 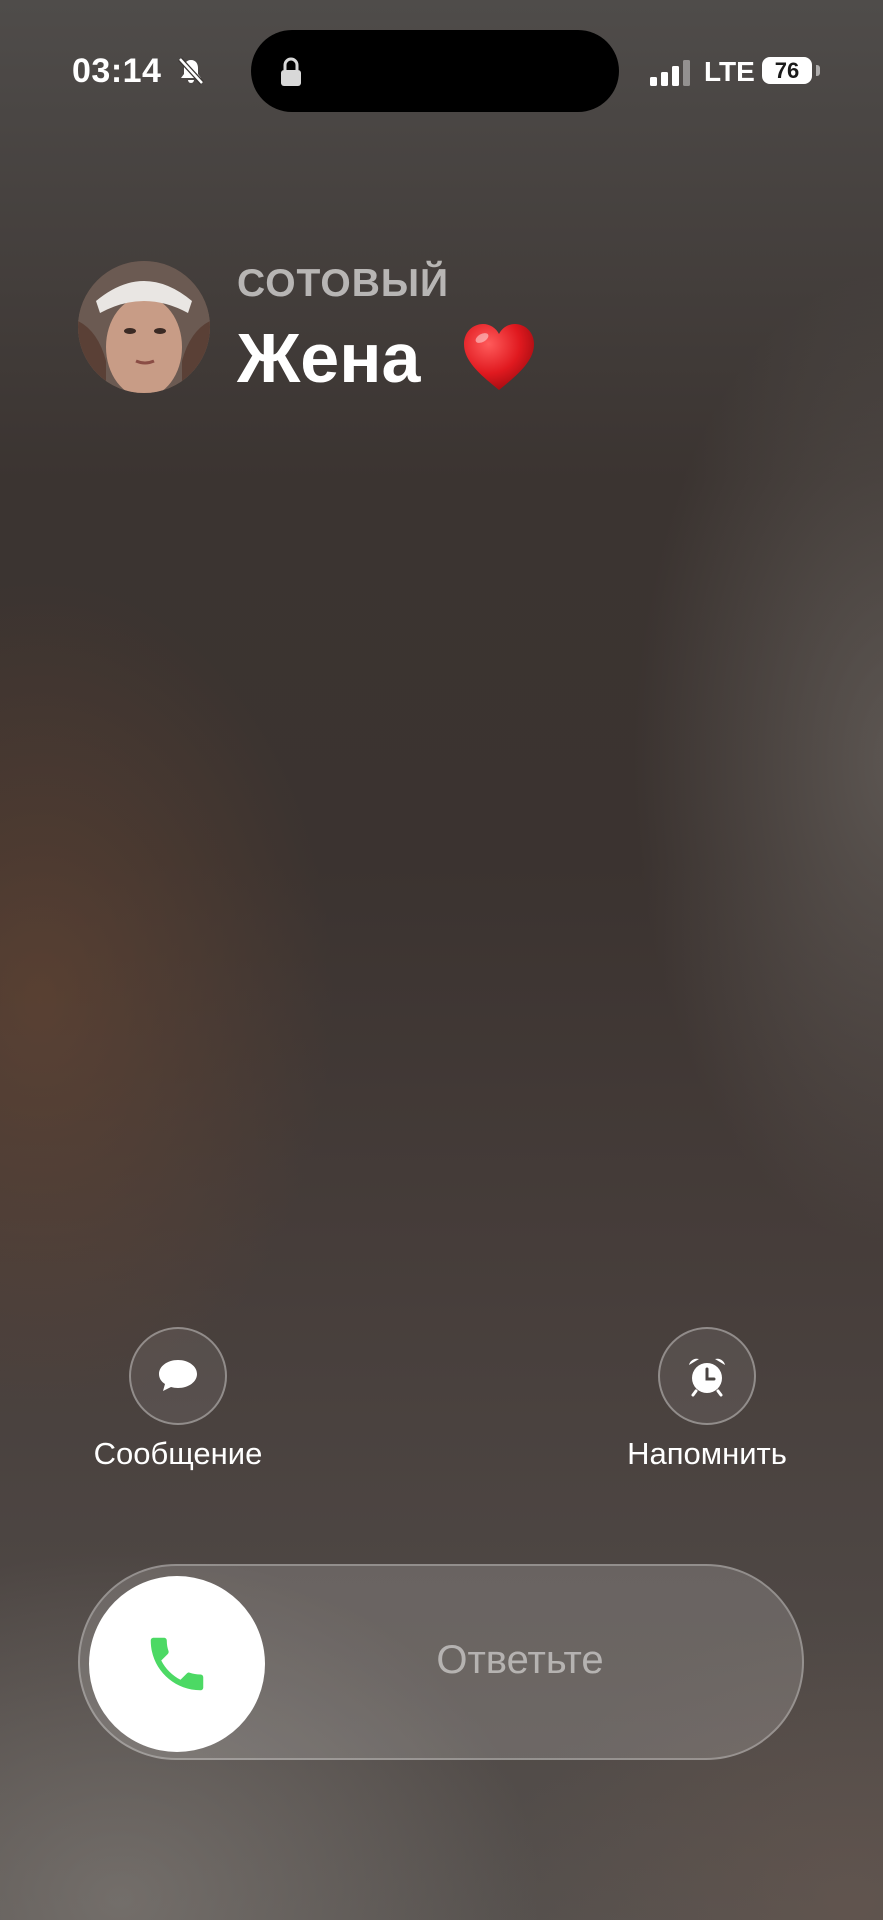 What do you see at coordinates (191, 71) in the screenshot?
I see `bell-slash-icon` at bounding box center [191, 71].